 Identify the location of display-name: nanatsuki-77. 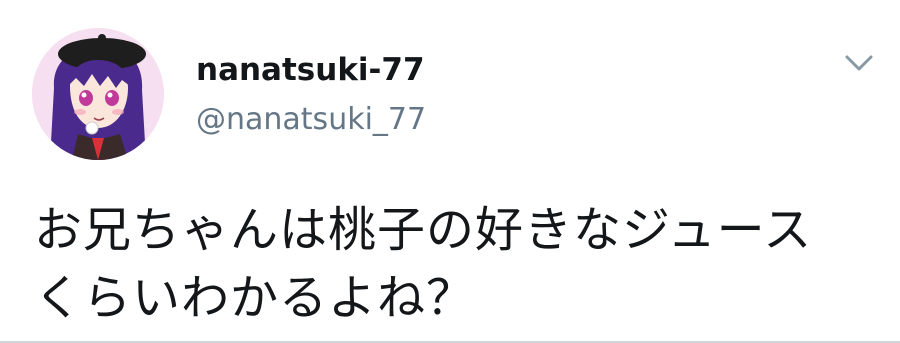
(310, 70).